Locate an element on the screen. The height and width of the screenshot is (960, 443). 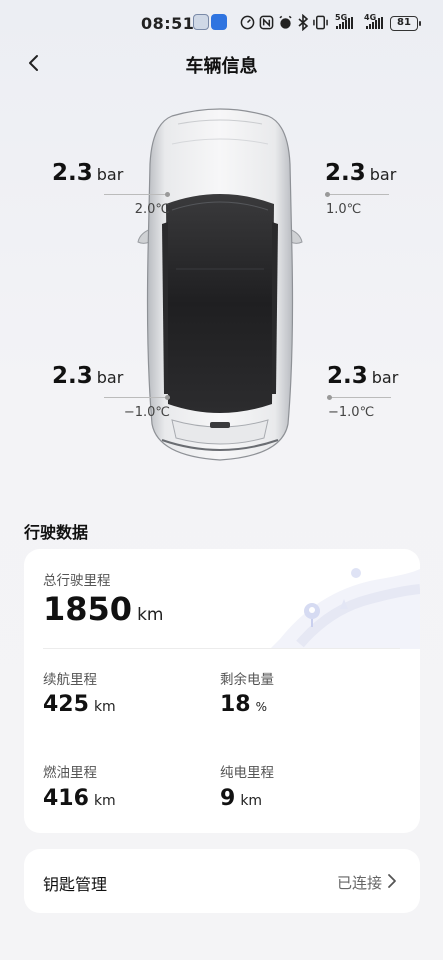
signal-4g-icon is located at coordinates (374, 23).